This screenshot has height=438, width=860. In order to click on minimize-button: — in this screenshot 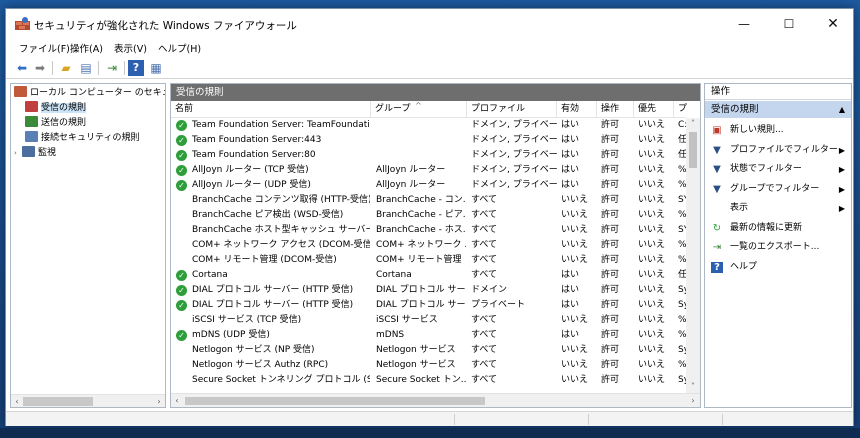, I will do `click(744, 24)`.